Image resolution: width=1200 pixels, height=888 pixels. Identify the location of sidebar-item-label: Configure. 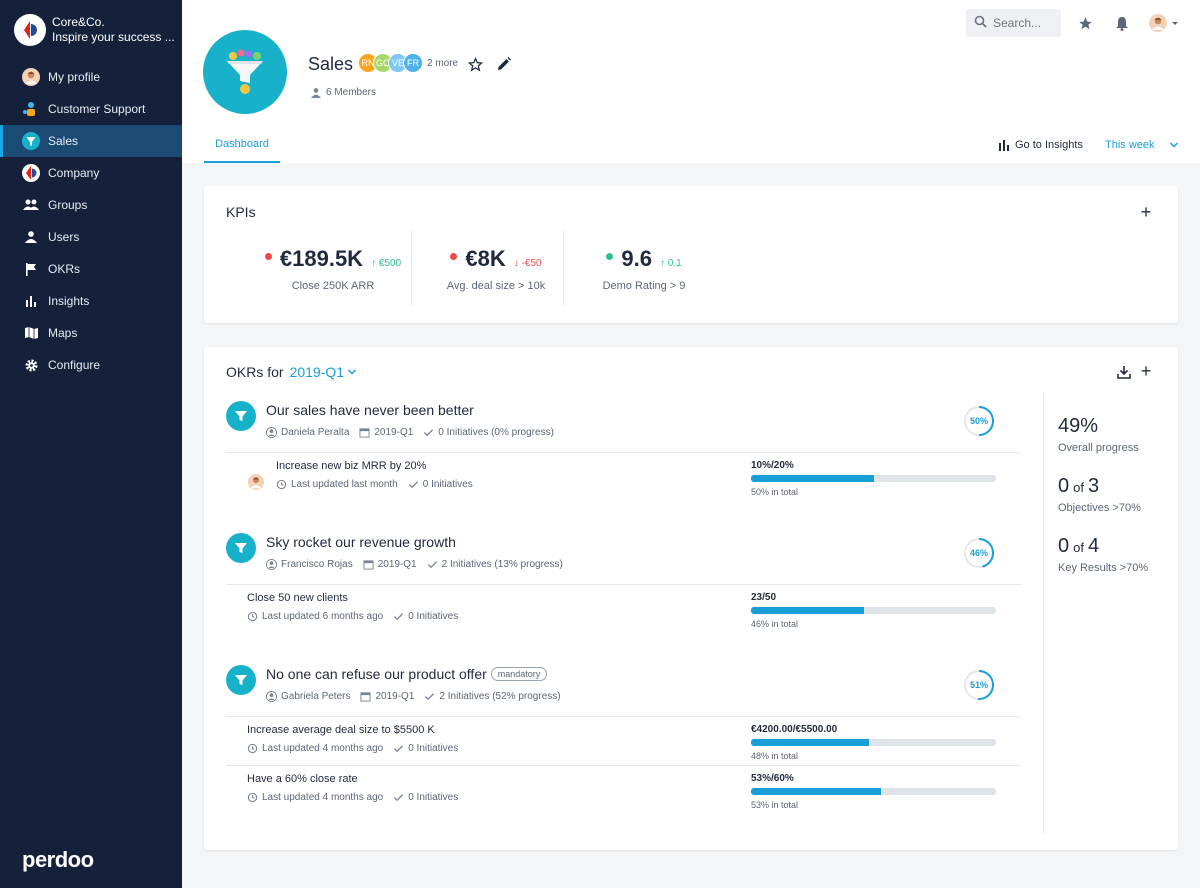
(74, 365).